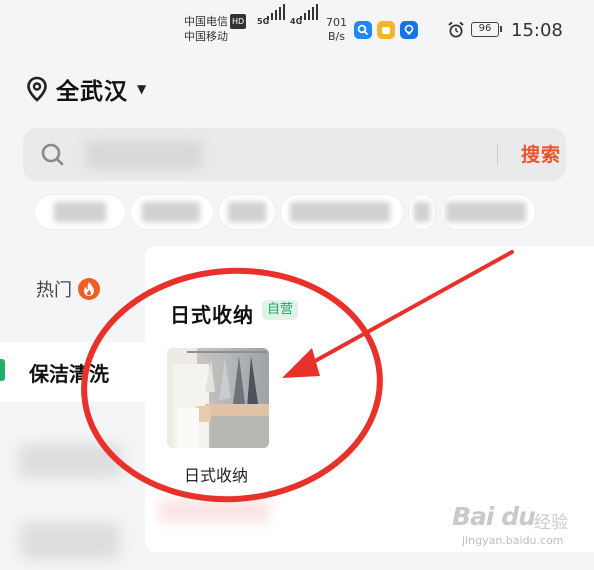 This screenshot has width=594, height=570. What do you see at coordinates (37, 89) in the screenshot?
I see `location-pin-icon` at bounding box center [37, 89].